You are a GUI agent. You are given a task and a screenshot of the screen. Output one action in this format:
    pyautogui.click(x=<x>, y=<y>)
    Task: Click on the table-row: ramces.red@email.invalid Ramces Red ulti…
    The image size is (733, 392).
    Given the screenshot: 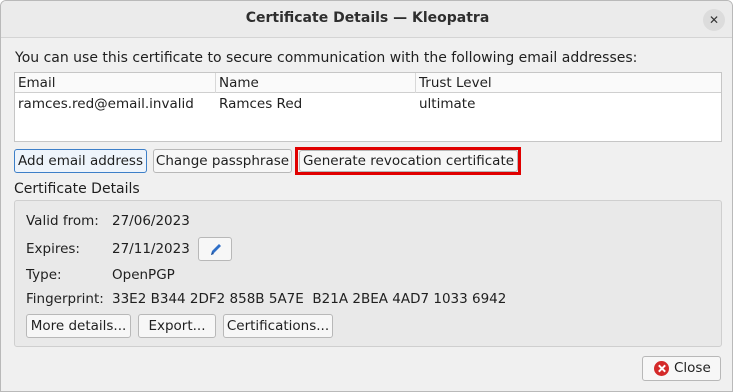 What is the action you would take?
    pyautogui.click(x=368, y=104)
    